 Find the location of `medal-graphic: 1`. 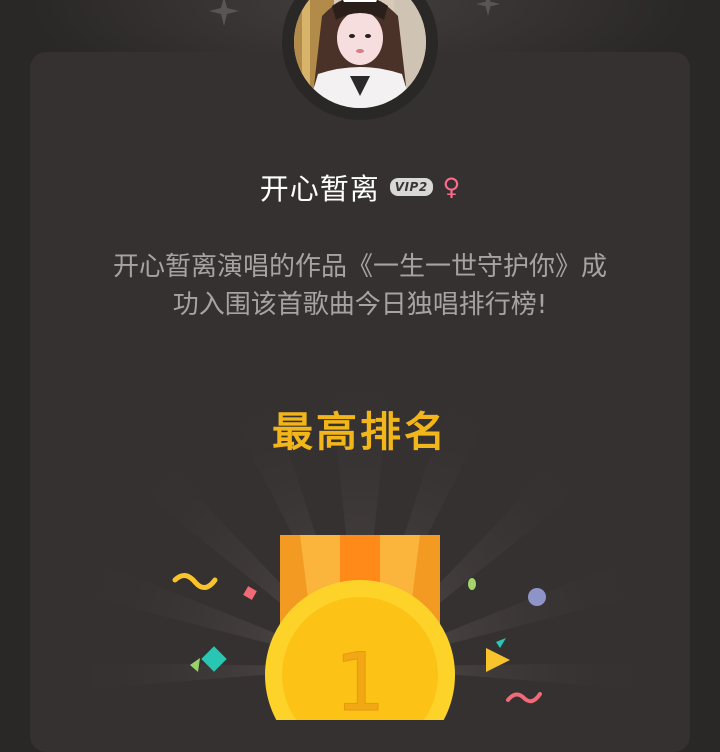

medal-graphic: 1 is located at coordinates (359, 627).